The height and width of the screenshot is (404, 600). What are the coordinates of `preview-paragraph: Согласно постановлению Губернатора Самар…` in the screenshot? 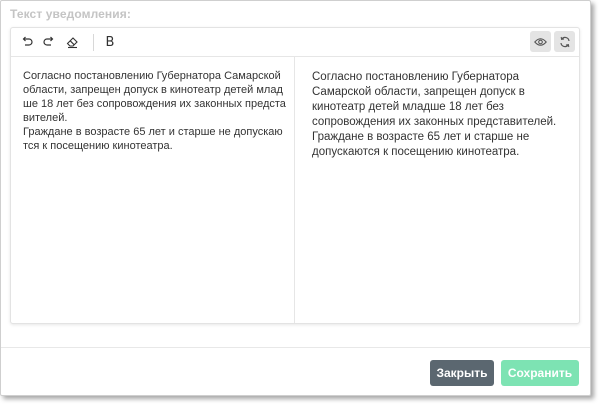 It's located at (434, 99).